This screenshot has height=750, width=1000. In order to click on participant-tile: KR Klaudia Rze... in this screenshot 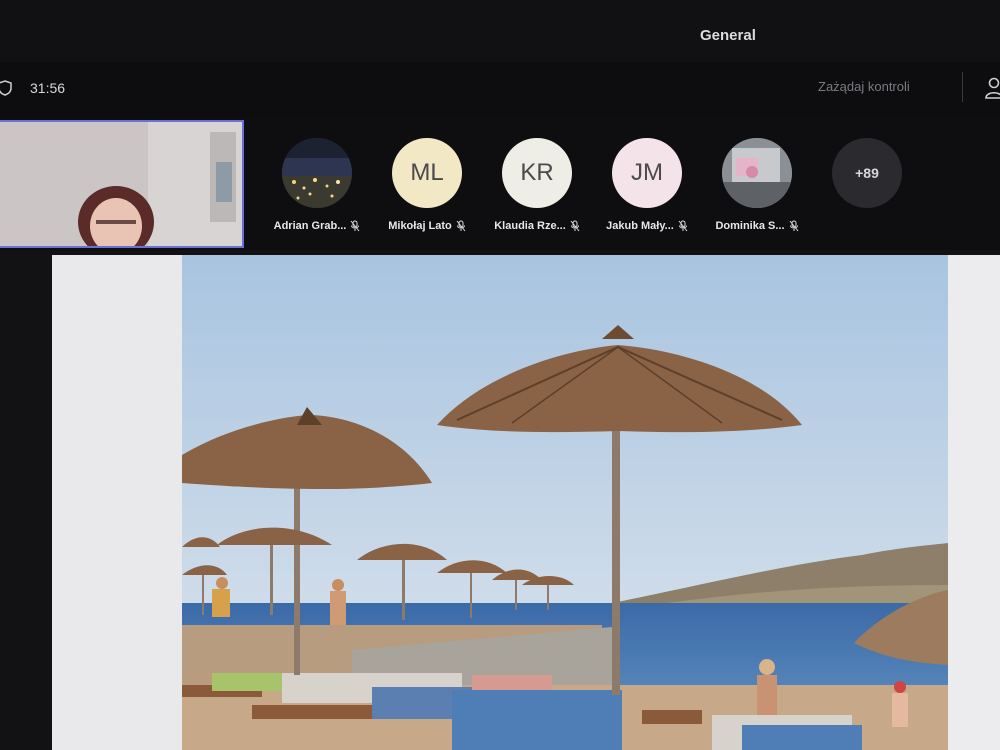, I will do `click(537, 187)`.